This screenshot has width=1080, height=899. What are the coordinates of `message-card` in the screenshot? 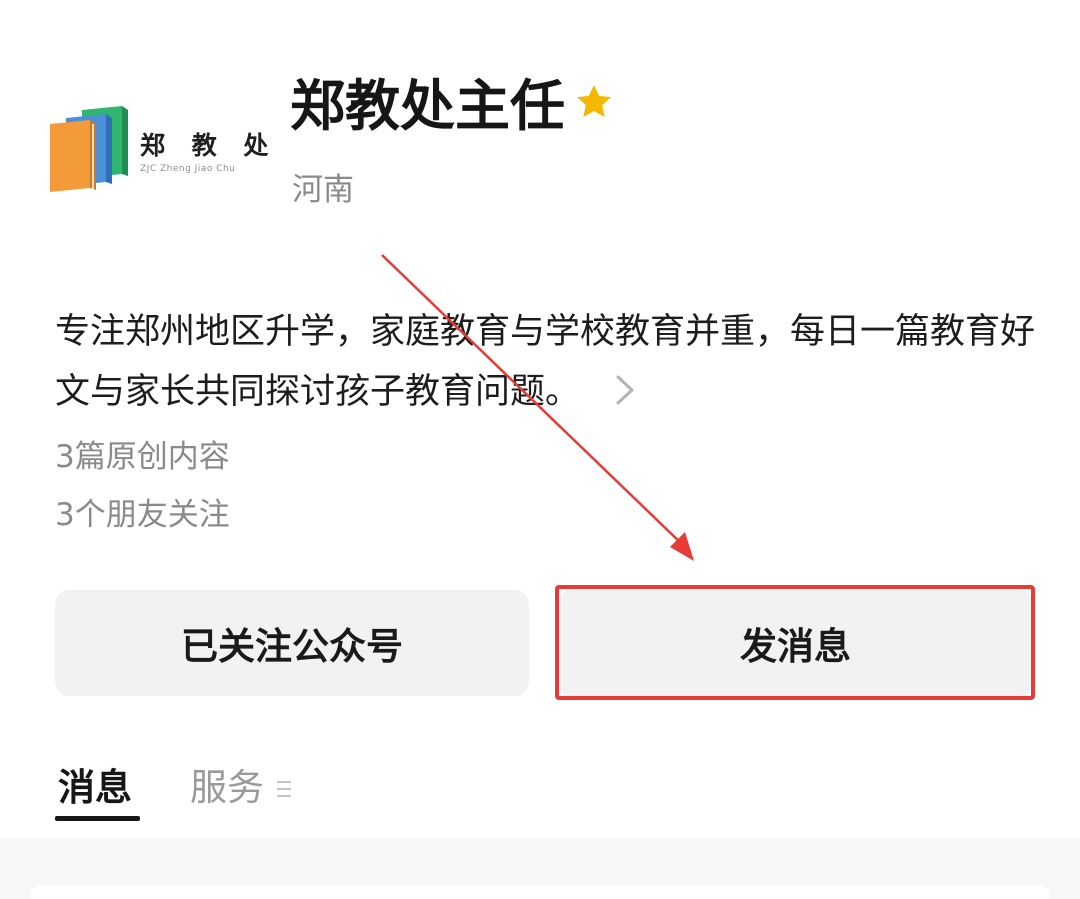 It's located at (540, 892).